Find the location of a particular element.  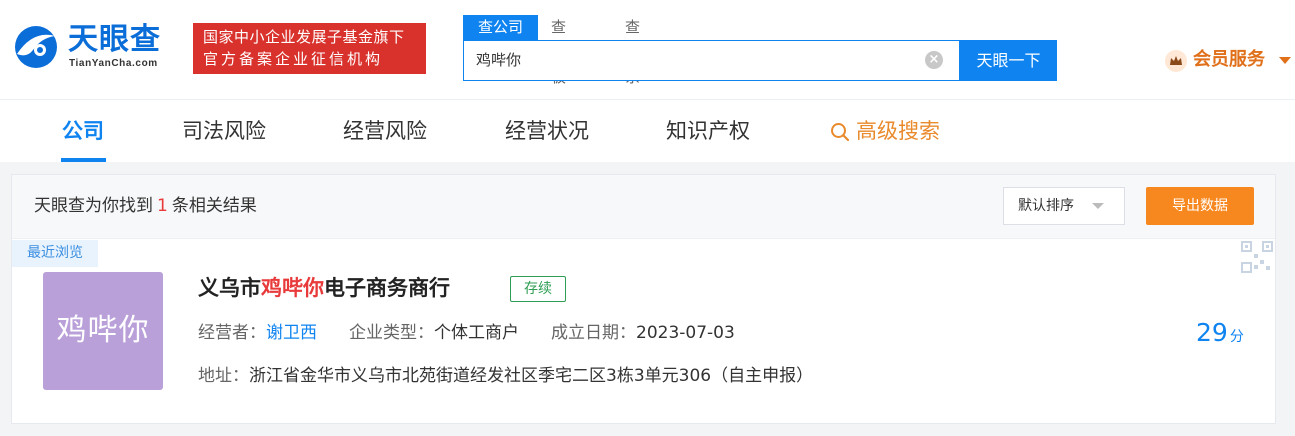

badge-line-2: 官方备案企业征信机构 is located at coordinates (293, 59).